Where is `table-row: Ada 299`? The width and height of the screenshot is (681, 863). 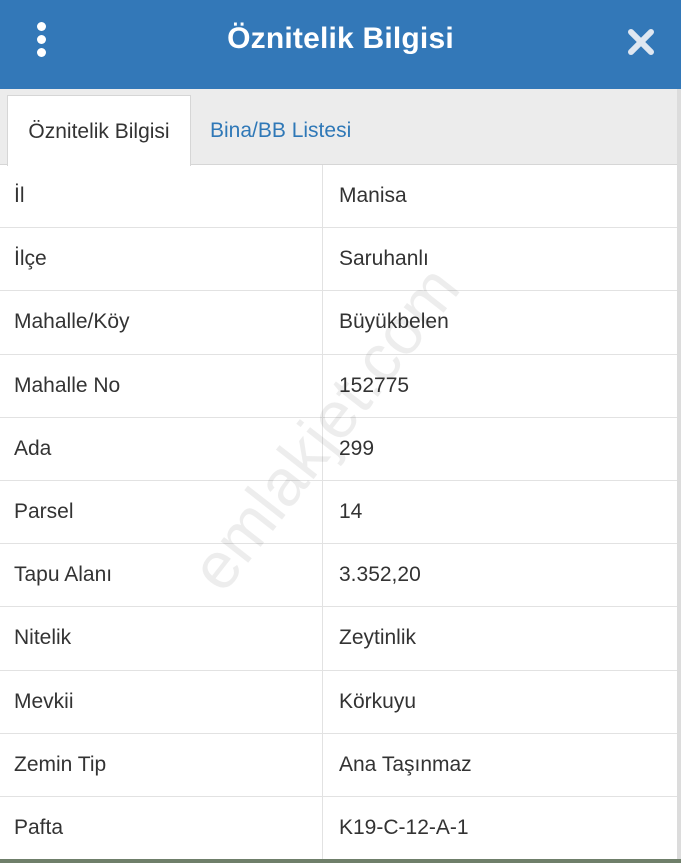 table-row: Ada 299 is located at coordinates (340, 449).